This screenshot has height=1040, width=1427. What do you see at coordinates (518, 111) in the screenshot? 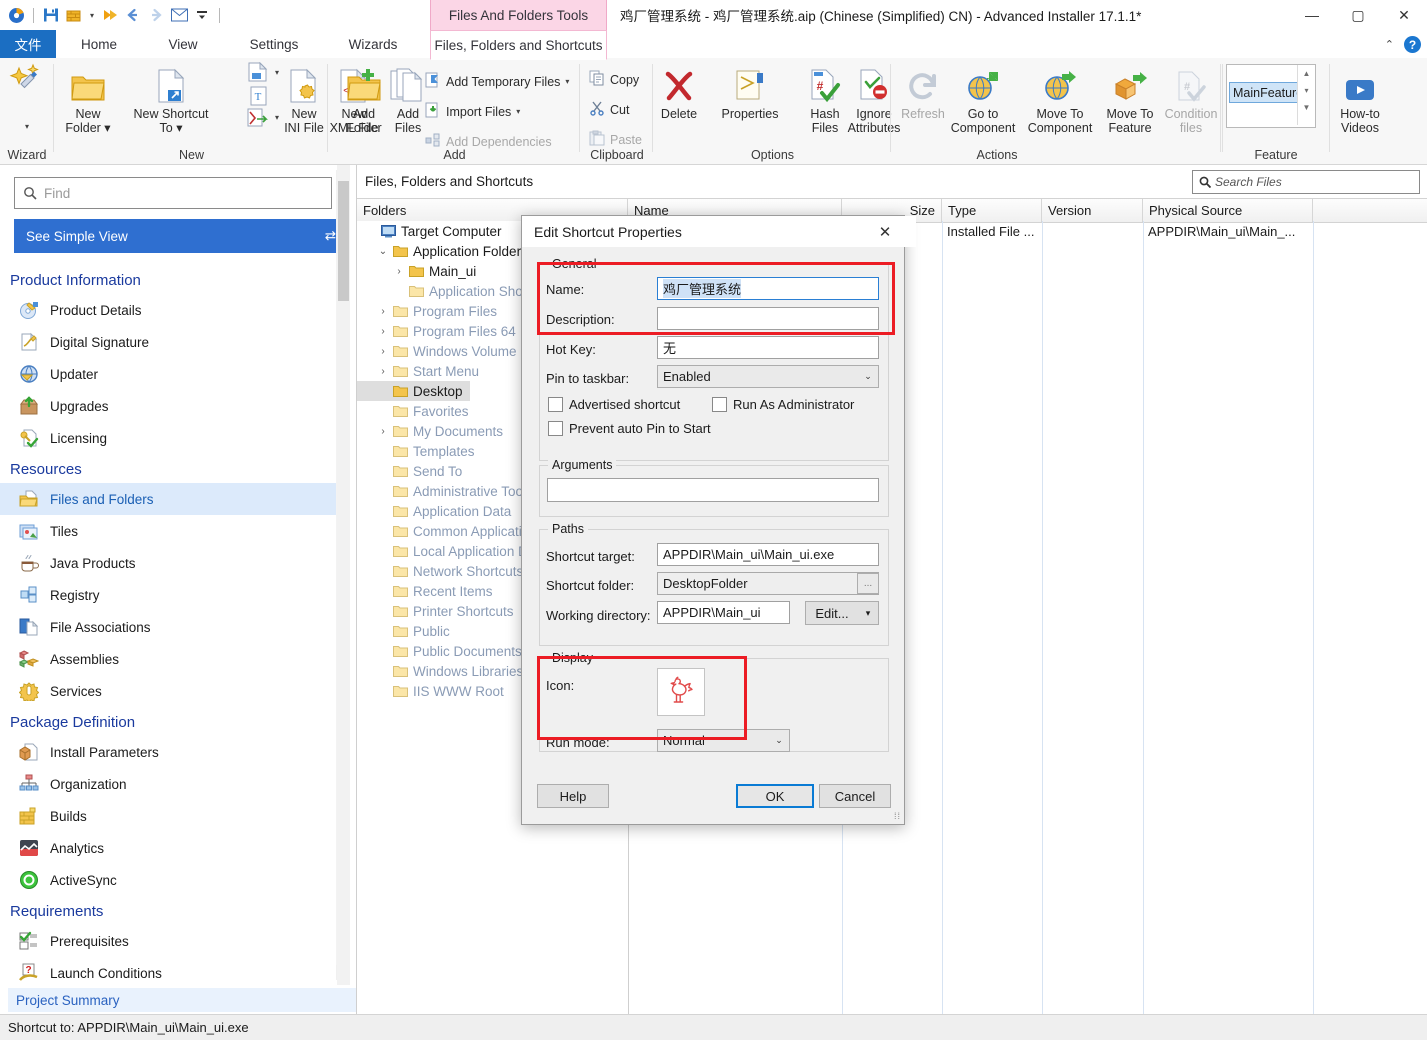
I see `import-files-caret-icon: ▾` at bounding box center [518, 111].